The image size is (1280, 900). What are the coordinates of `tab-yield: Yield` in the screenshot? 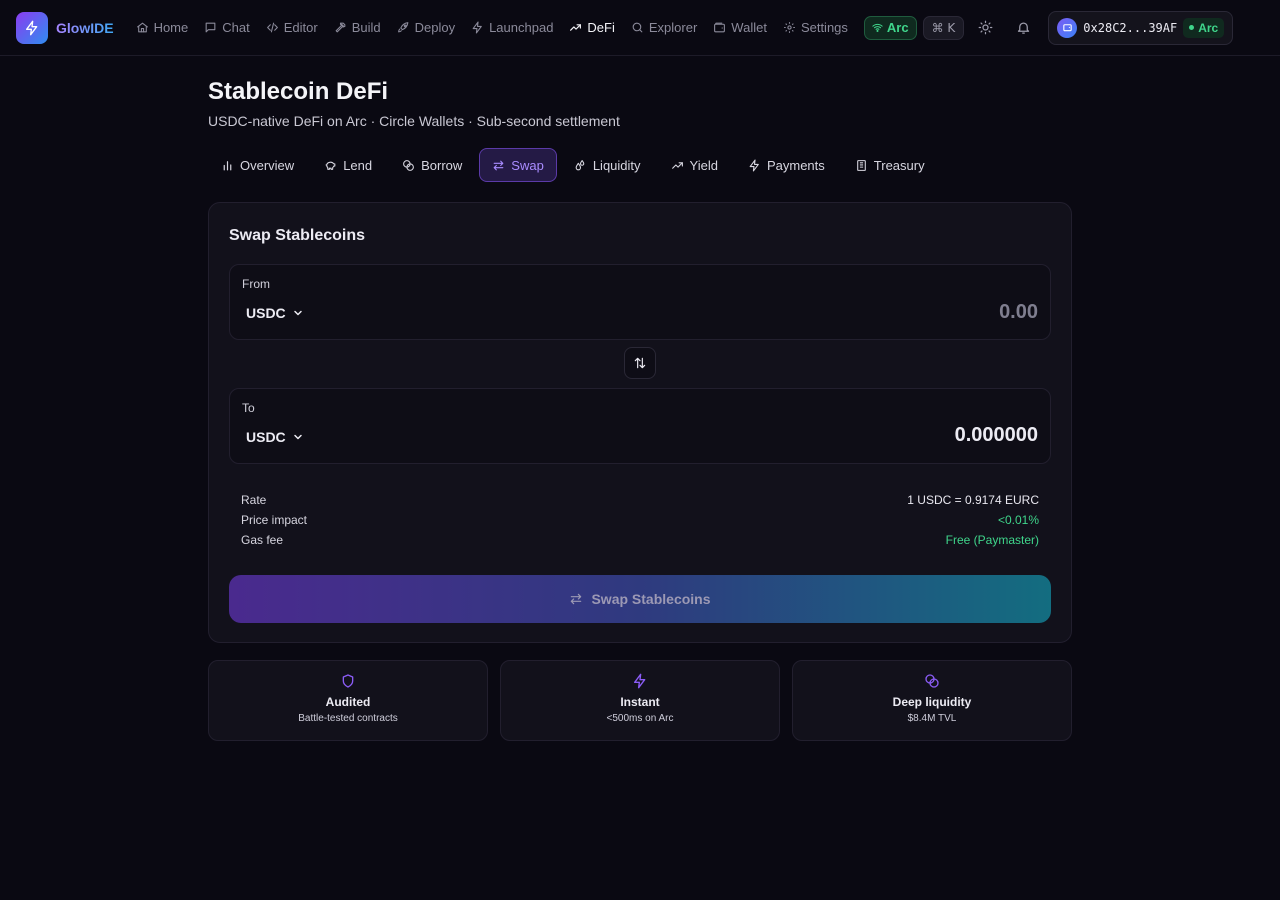 It's located at (694, 165).